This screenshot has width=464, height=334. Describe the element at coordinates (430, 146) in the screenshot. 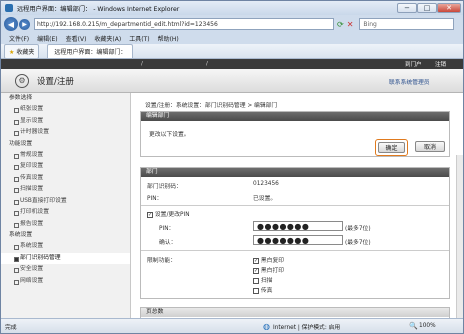

I see `cancel-button: 取消` at that location.